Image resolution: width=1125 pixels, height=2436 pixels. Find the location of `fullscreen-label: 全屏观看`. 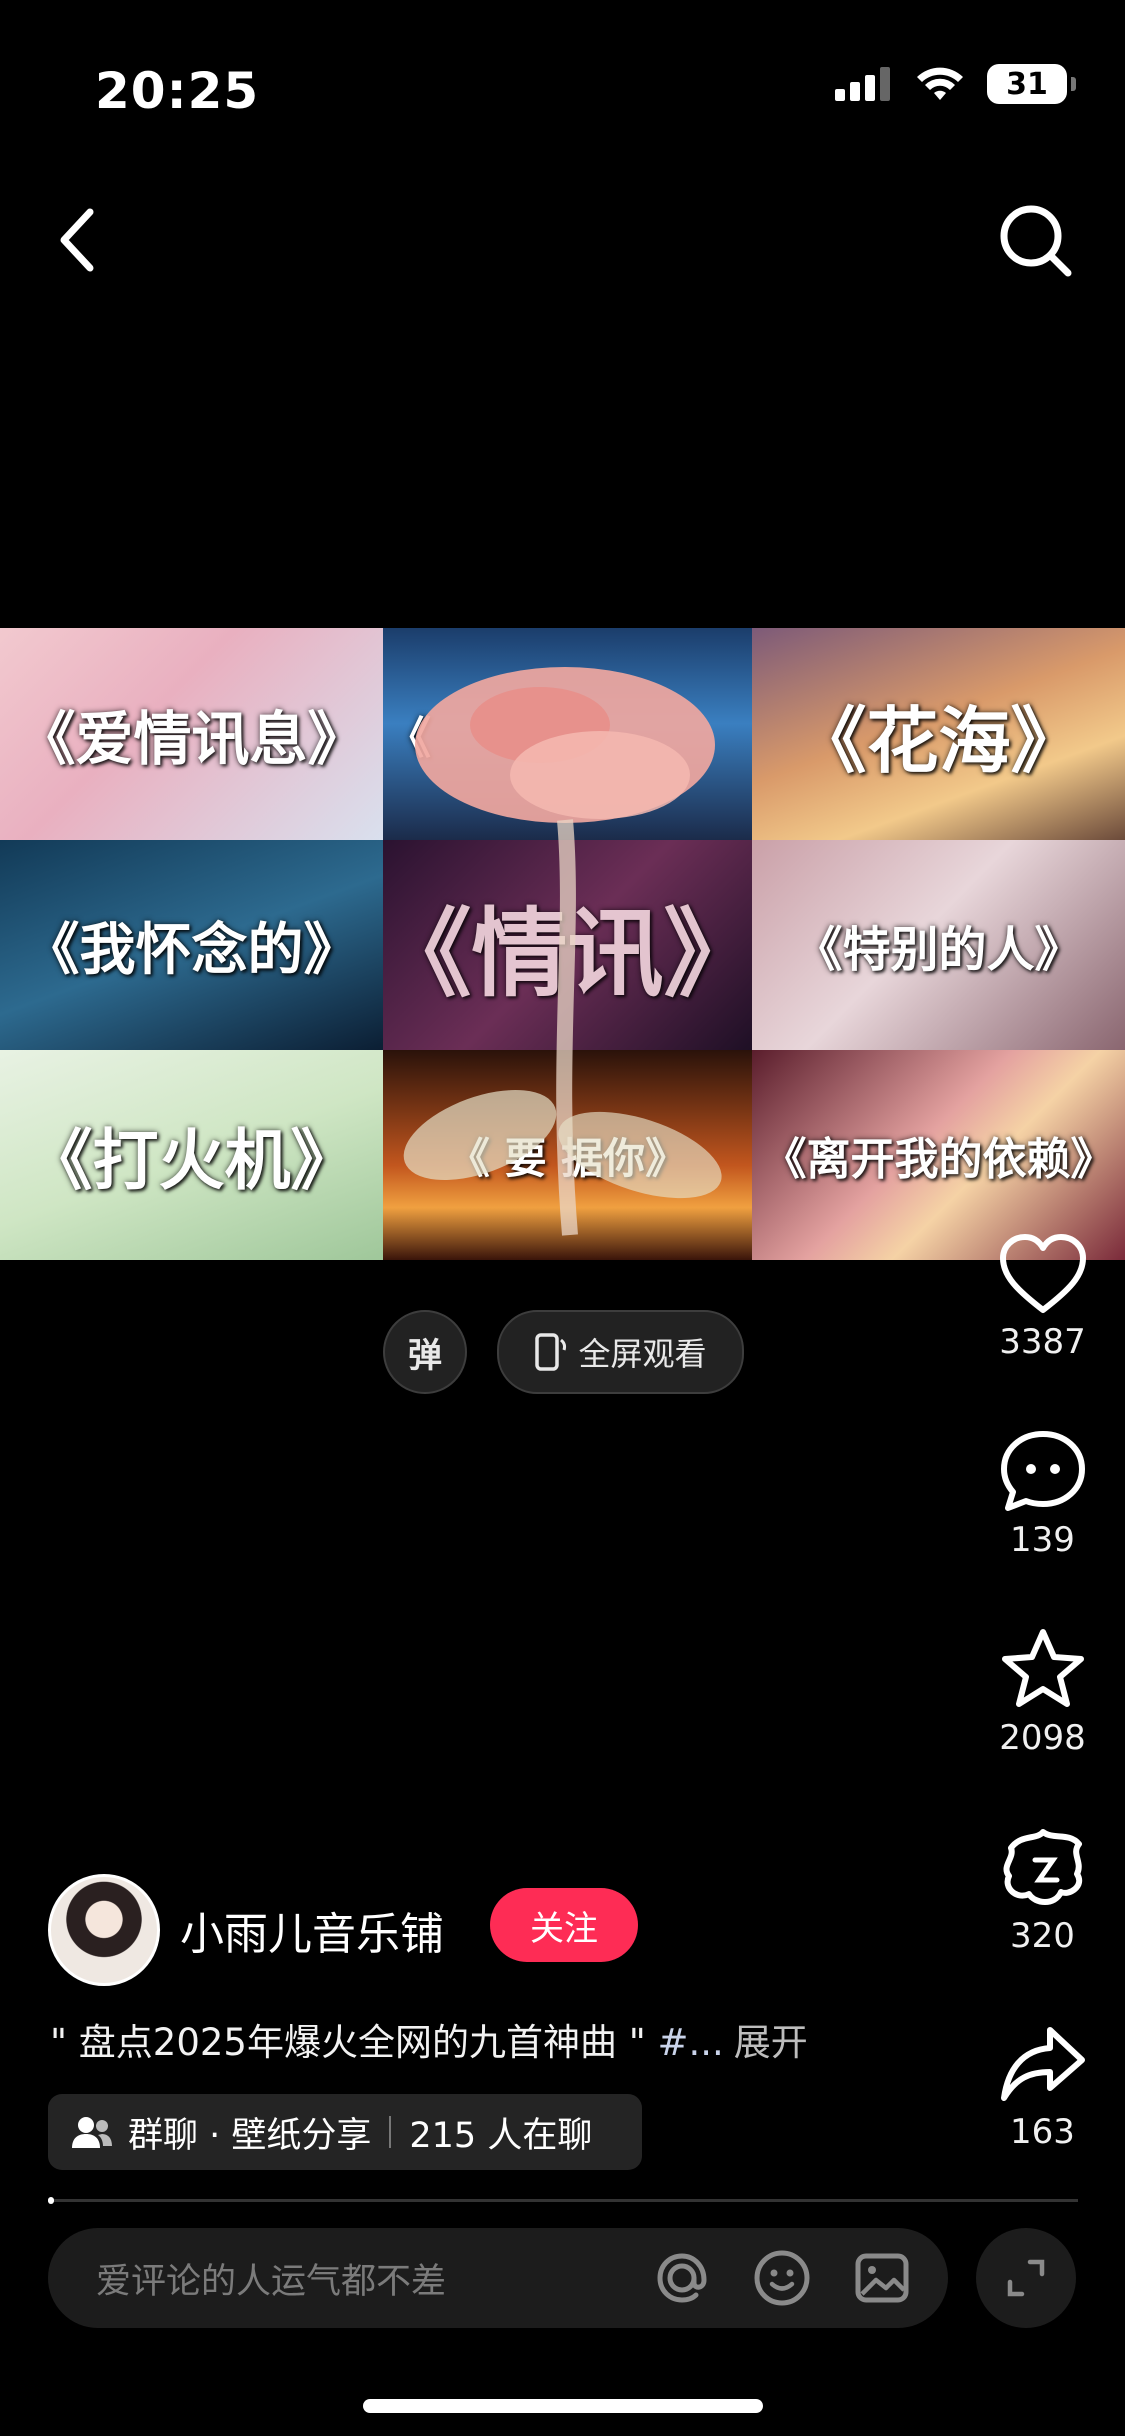

fullscreen-label: 全屏观看 is located at coordinates (642, 1354).